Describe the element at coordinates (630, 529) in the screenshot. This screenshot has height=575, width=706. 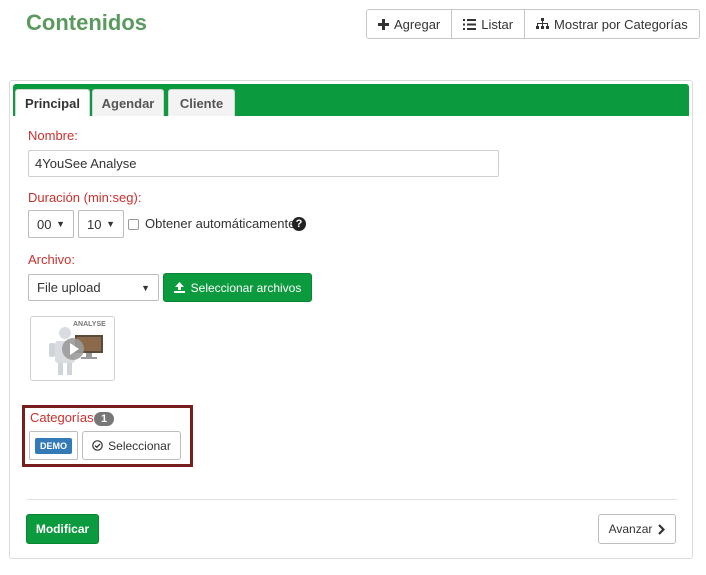
I see `next-button-label: Avanzar` at that location.